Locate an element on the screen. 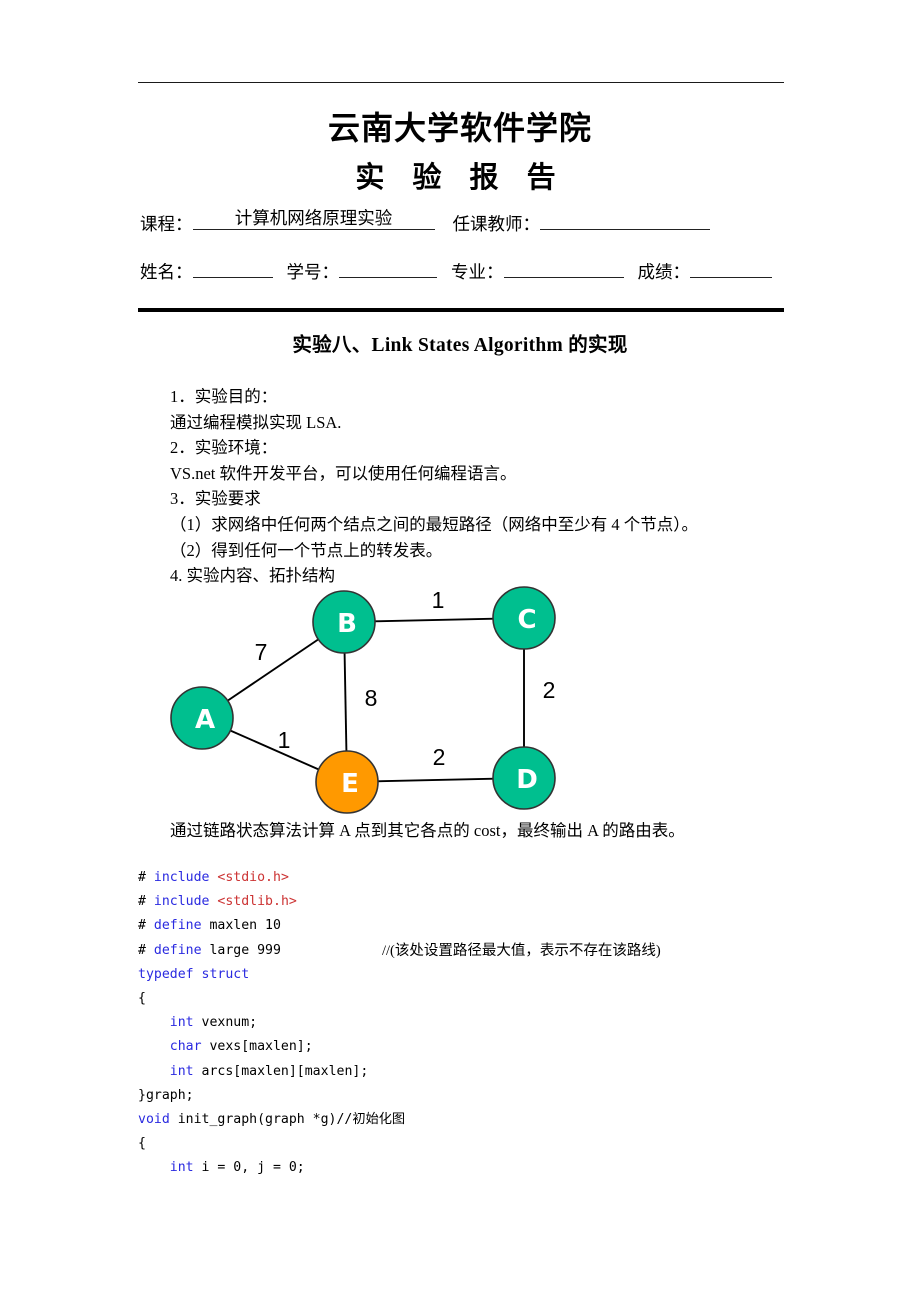 This screenshot has height=1302, width=920. code-line: int i = 0, j = 0; is located at coordinates (488, 1168).